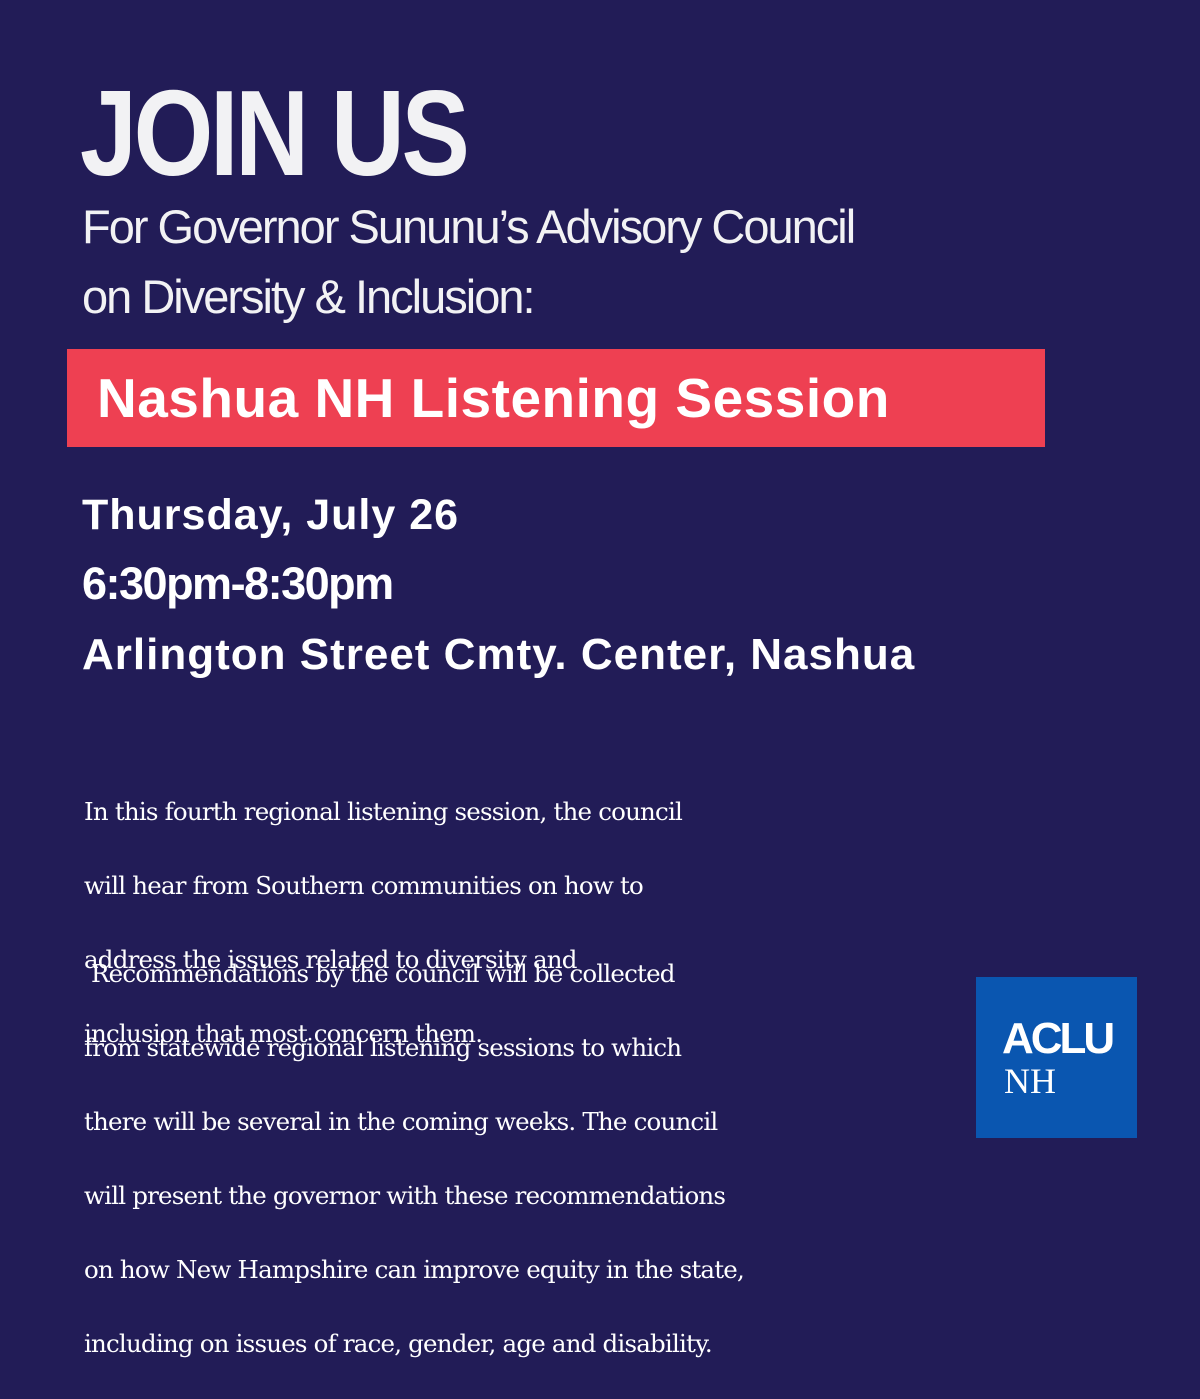  Describe the element at coordinates (469, 226) in the screenshot. I see `subheading-line-1: For Governor Sununu’s Advisory Council` at that location.